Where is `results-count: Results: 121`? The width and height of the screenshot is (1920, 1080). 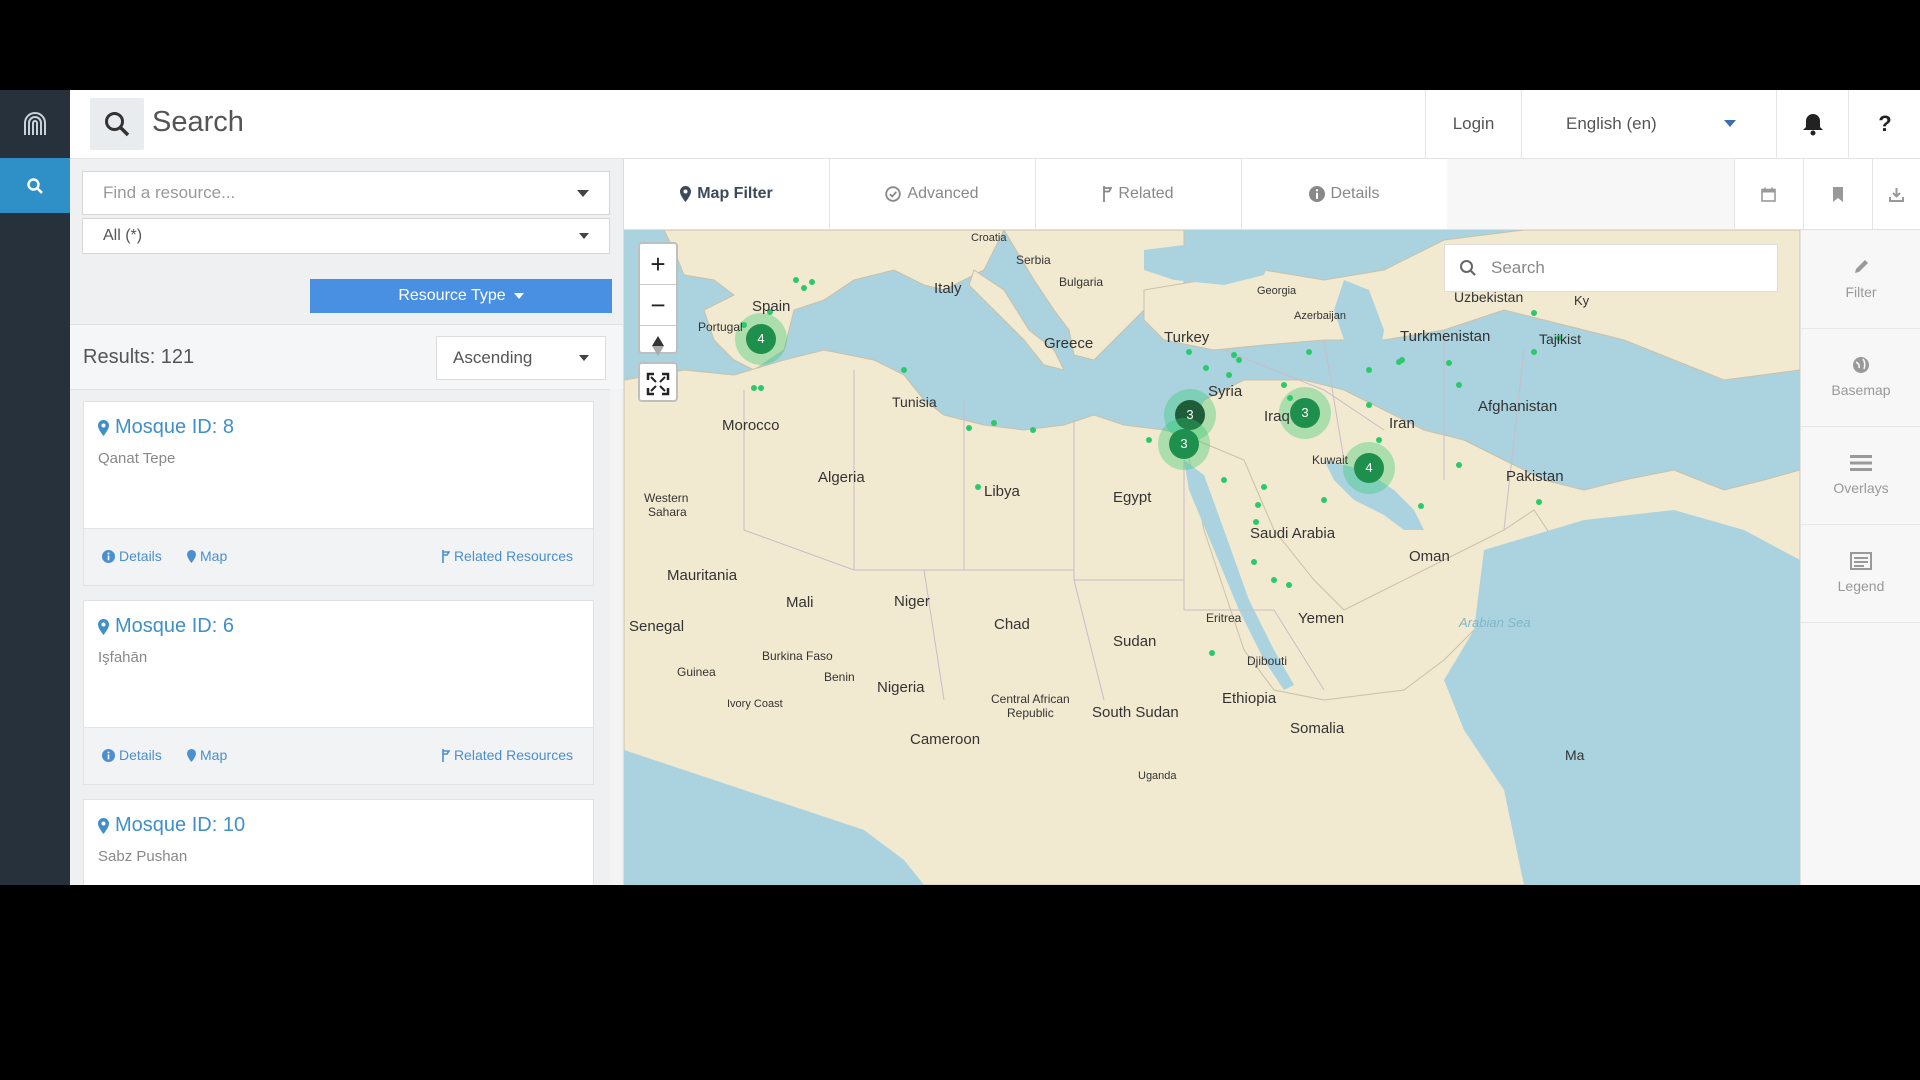
results-count: Results: 121 is located at coordinates (139, 357).